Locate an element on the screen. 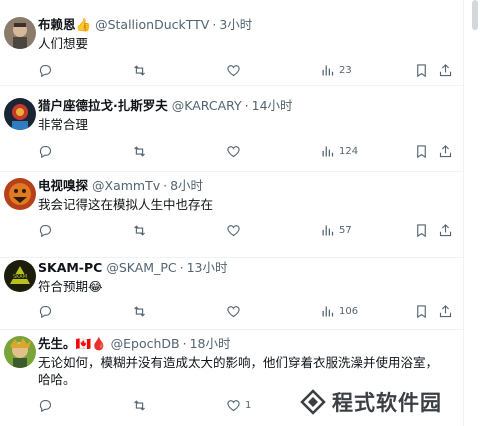 The image size is (480, 426). views-button: 124 is located at coordinates (339, 151).